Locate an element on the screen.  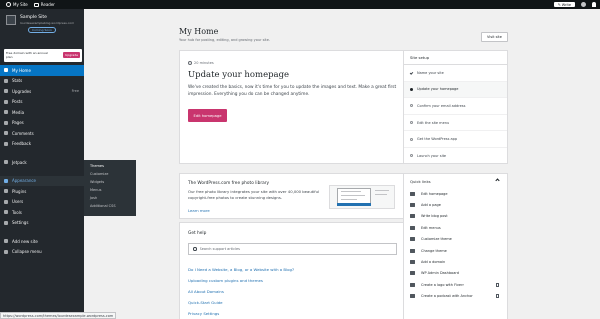
wordpress-logo-icon is located at coordinates (8, 4).